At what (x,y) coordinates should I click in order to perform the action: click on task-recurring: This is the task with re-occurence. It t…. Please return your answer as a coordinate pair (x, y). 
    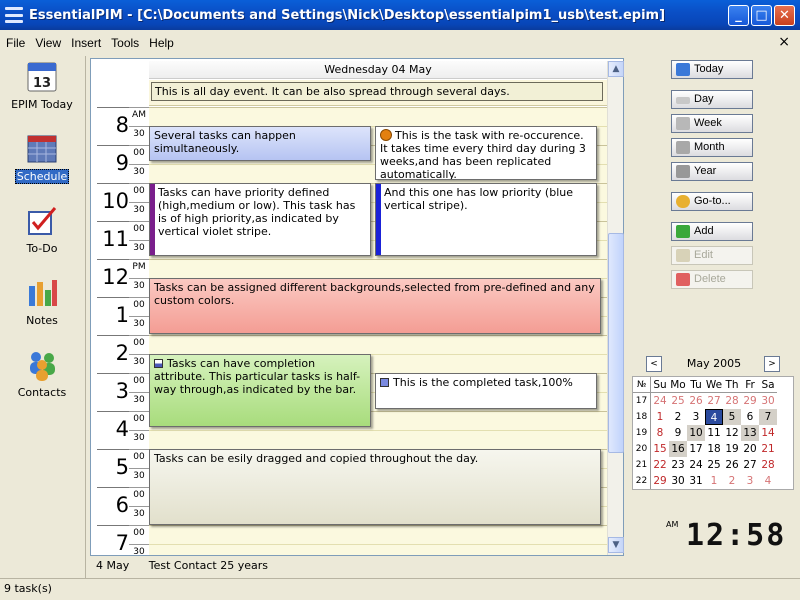
    Looking at the image, I should click on (486, 153).